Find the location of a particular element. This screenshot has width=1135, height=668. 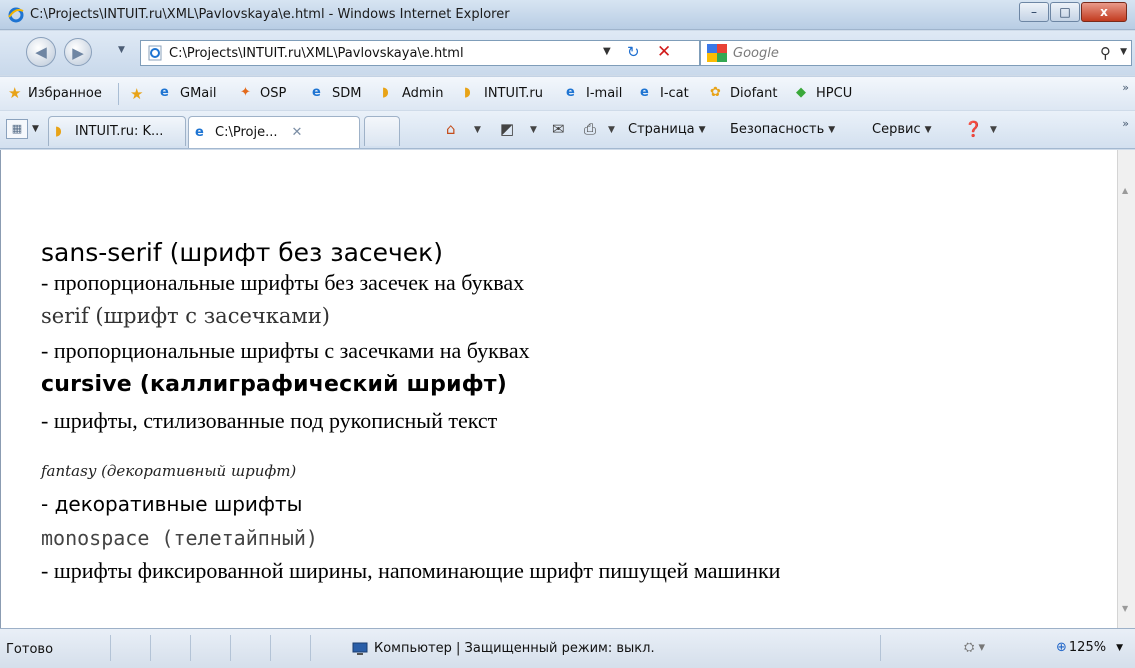

favorite-label: I-mail is located at coordinates (604, 93).